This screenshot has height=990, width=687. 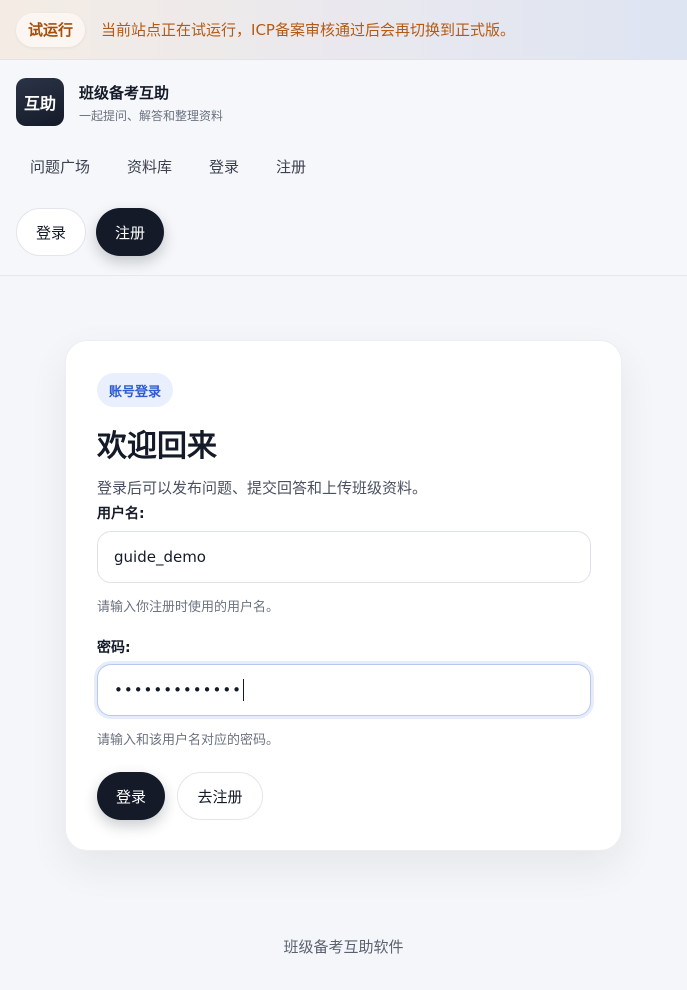 I want to click on login-actions: 登录 去注册, so click(x=180, y=796).